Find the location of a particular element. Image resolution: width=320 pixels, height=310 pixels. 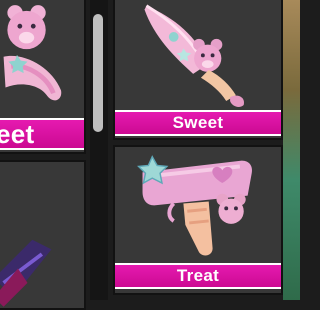

item-label: Sweet is located at coordinates (198, 123).